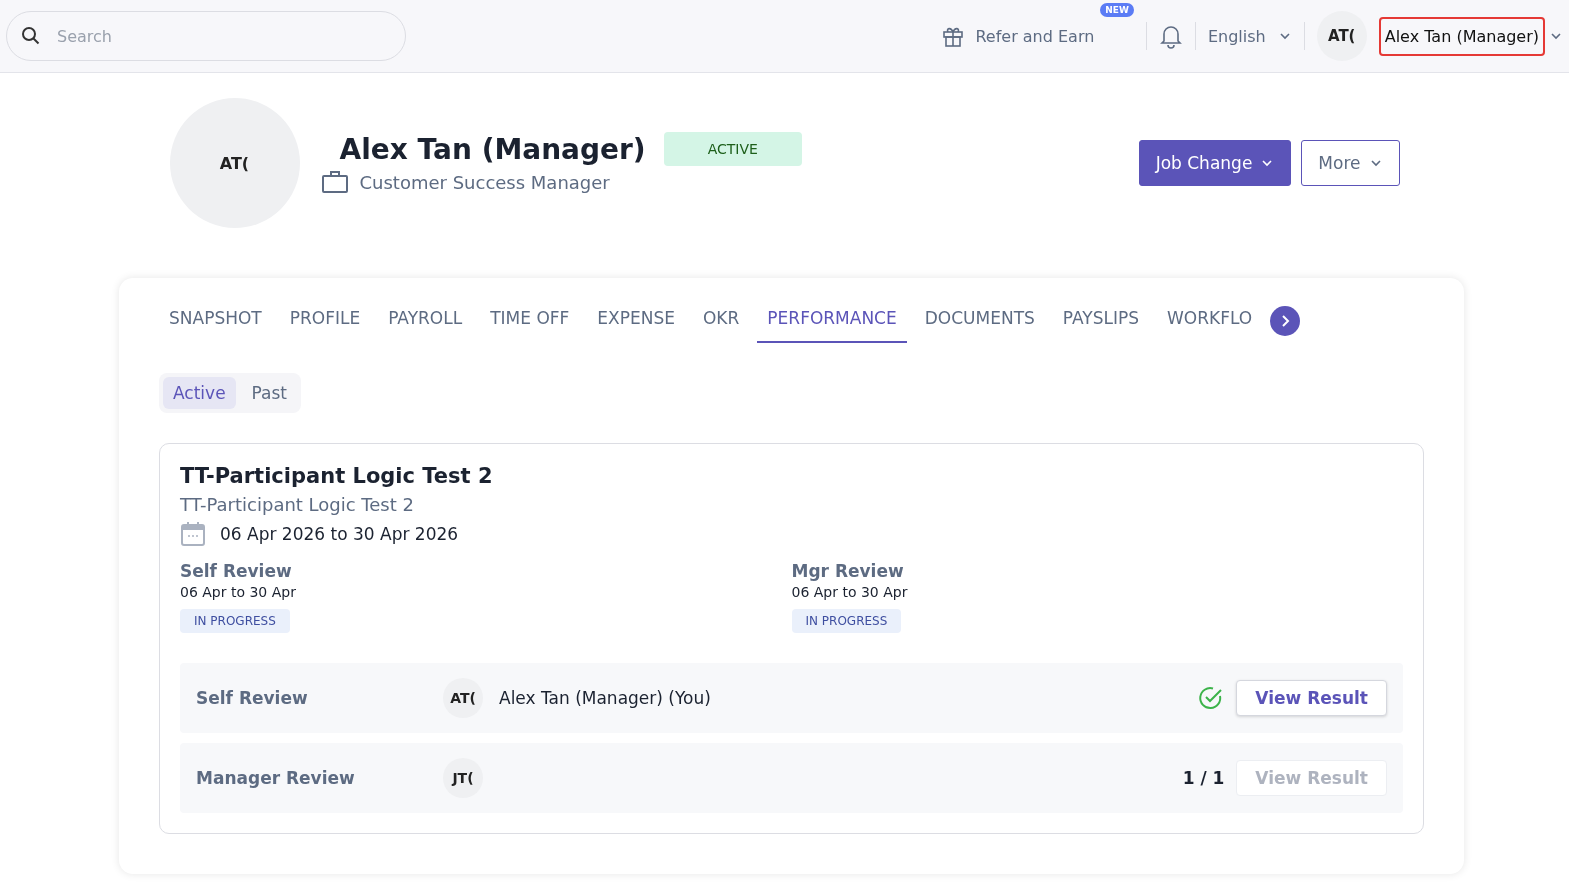 Image resolution: width=1569 pixels, height=891 pixels. Describe the element at coordinates (1341, 36) in the screenshot. I see `user-avatar: AT(` at that location.